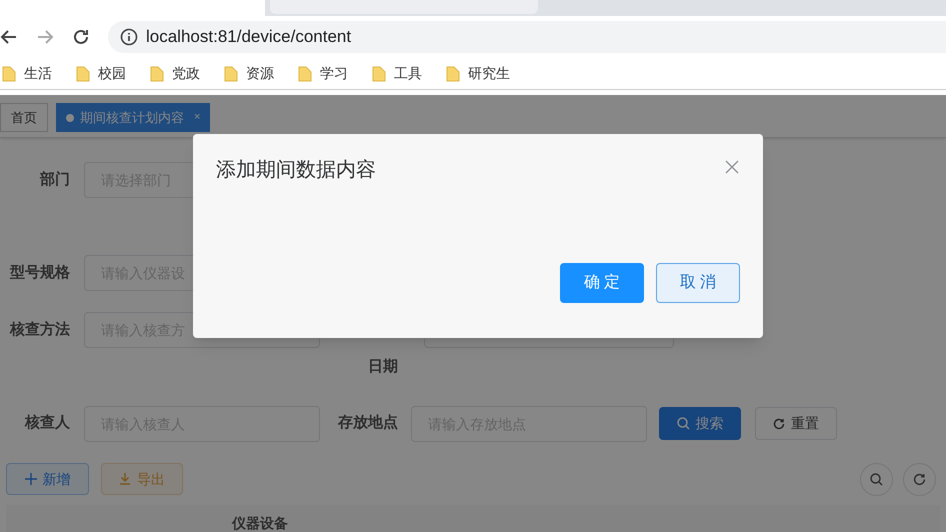 The image size is (946, 532). I want to click on dialog-title: 添加期间数据内容, so click(296, 170).